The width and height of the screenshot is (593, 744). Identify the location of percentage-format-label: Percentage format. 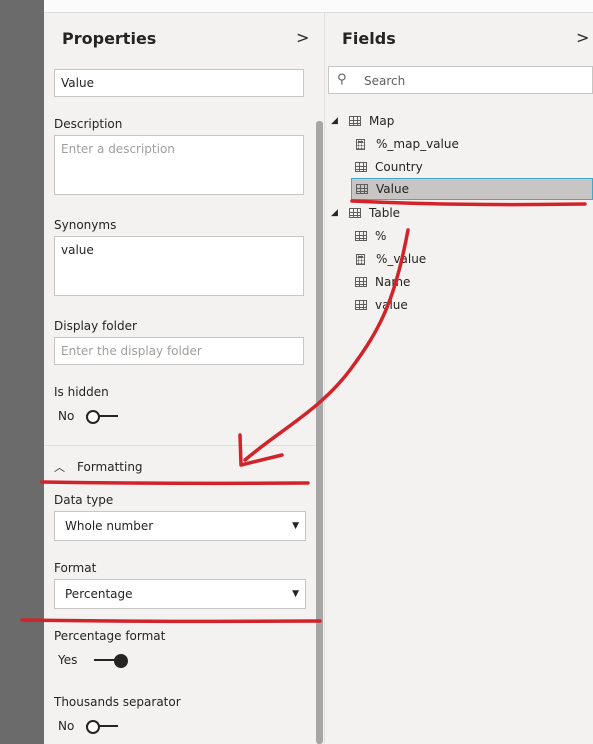
(110, 636).